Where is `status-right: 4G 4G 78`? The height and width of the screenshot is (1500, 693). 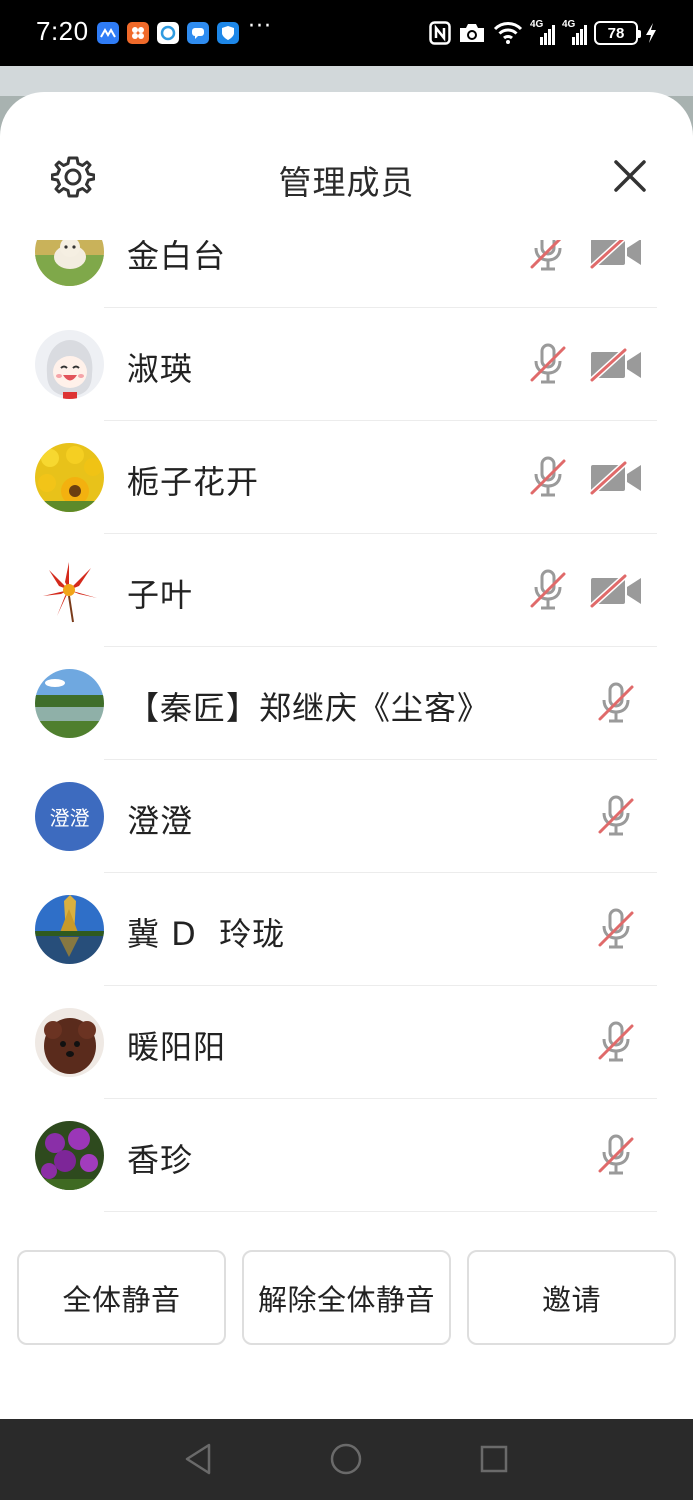 status-right: 4G 4G 78 is located at coordinates (543, 33).